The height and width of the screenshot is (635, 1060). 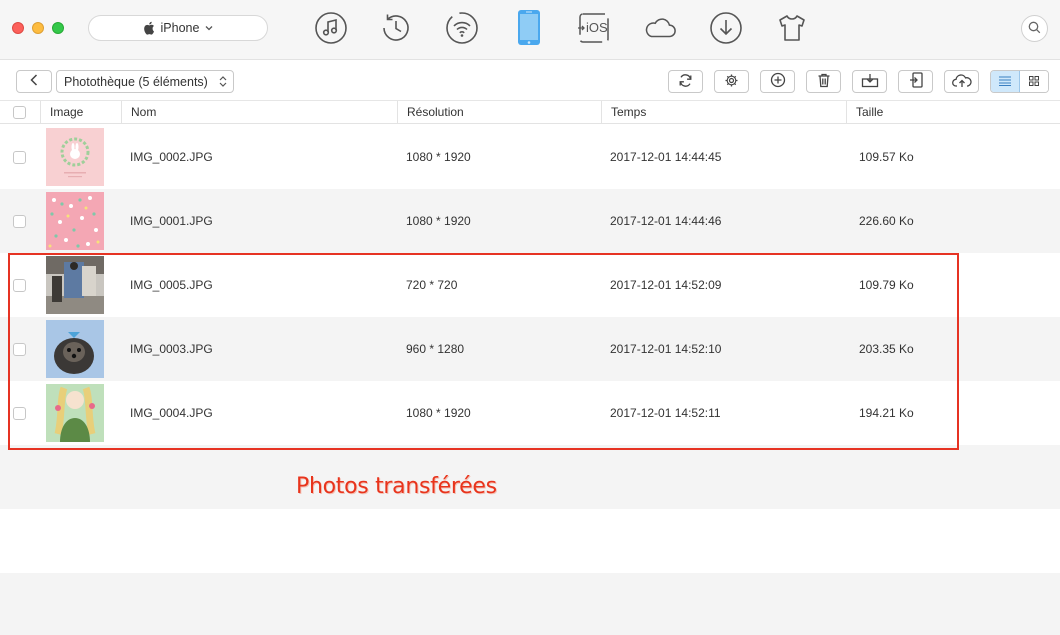 I want to click on file-resolution: 720 * 720, so click(x=432, y=285).